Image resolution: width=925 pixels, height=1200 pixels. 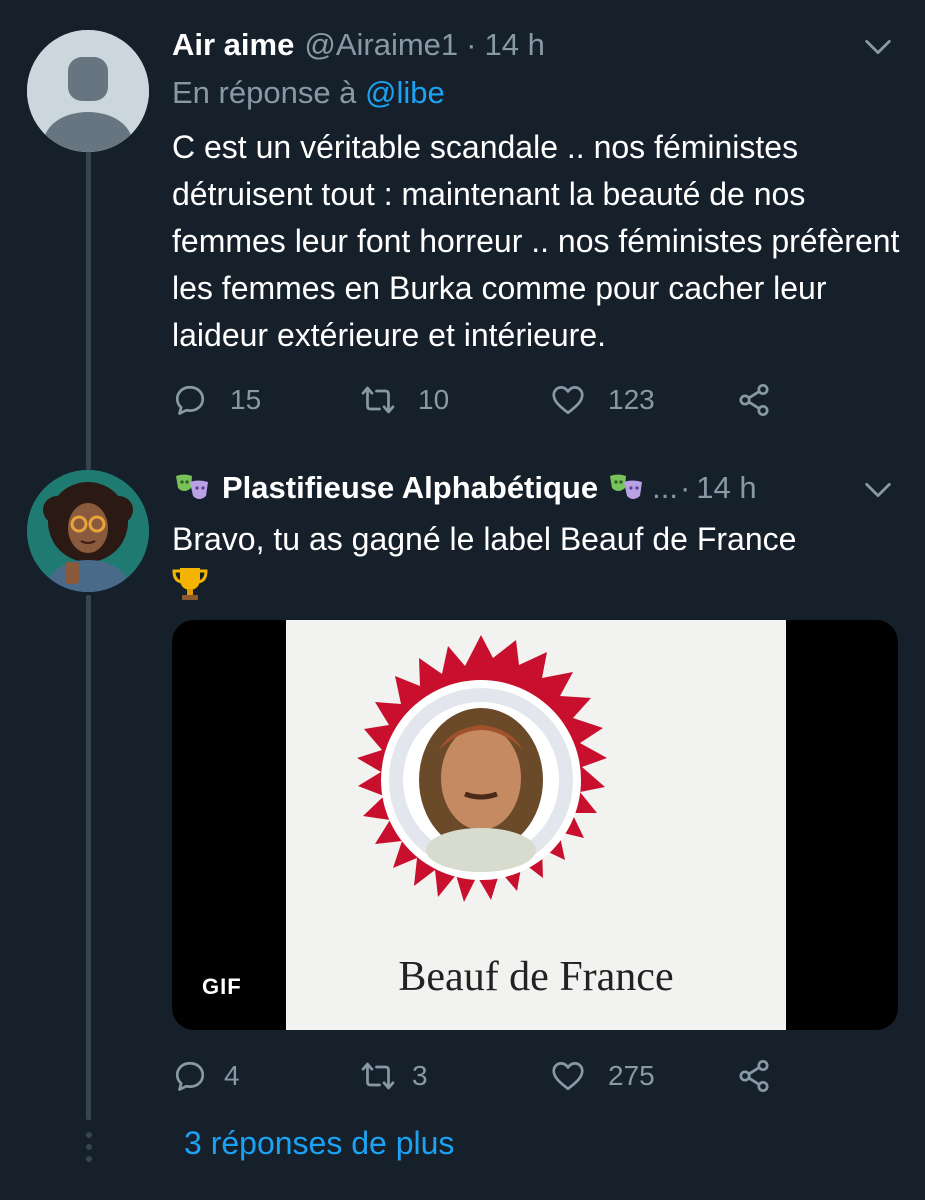 What do you see at coordinates (216, 400) in the screenshot?
I see `reply-button: 15` at bounding box center [216, 400].